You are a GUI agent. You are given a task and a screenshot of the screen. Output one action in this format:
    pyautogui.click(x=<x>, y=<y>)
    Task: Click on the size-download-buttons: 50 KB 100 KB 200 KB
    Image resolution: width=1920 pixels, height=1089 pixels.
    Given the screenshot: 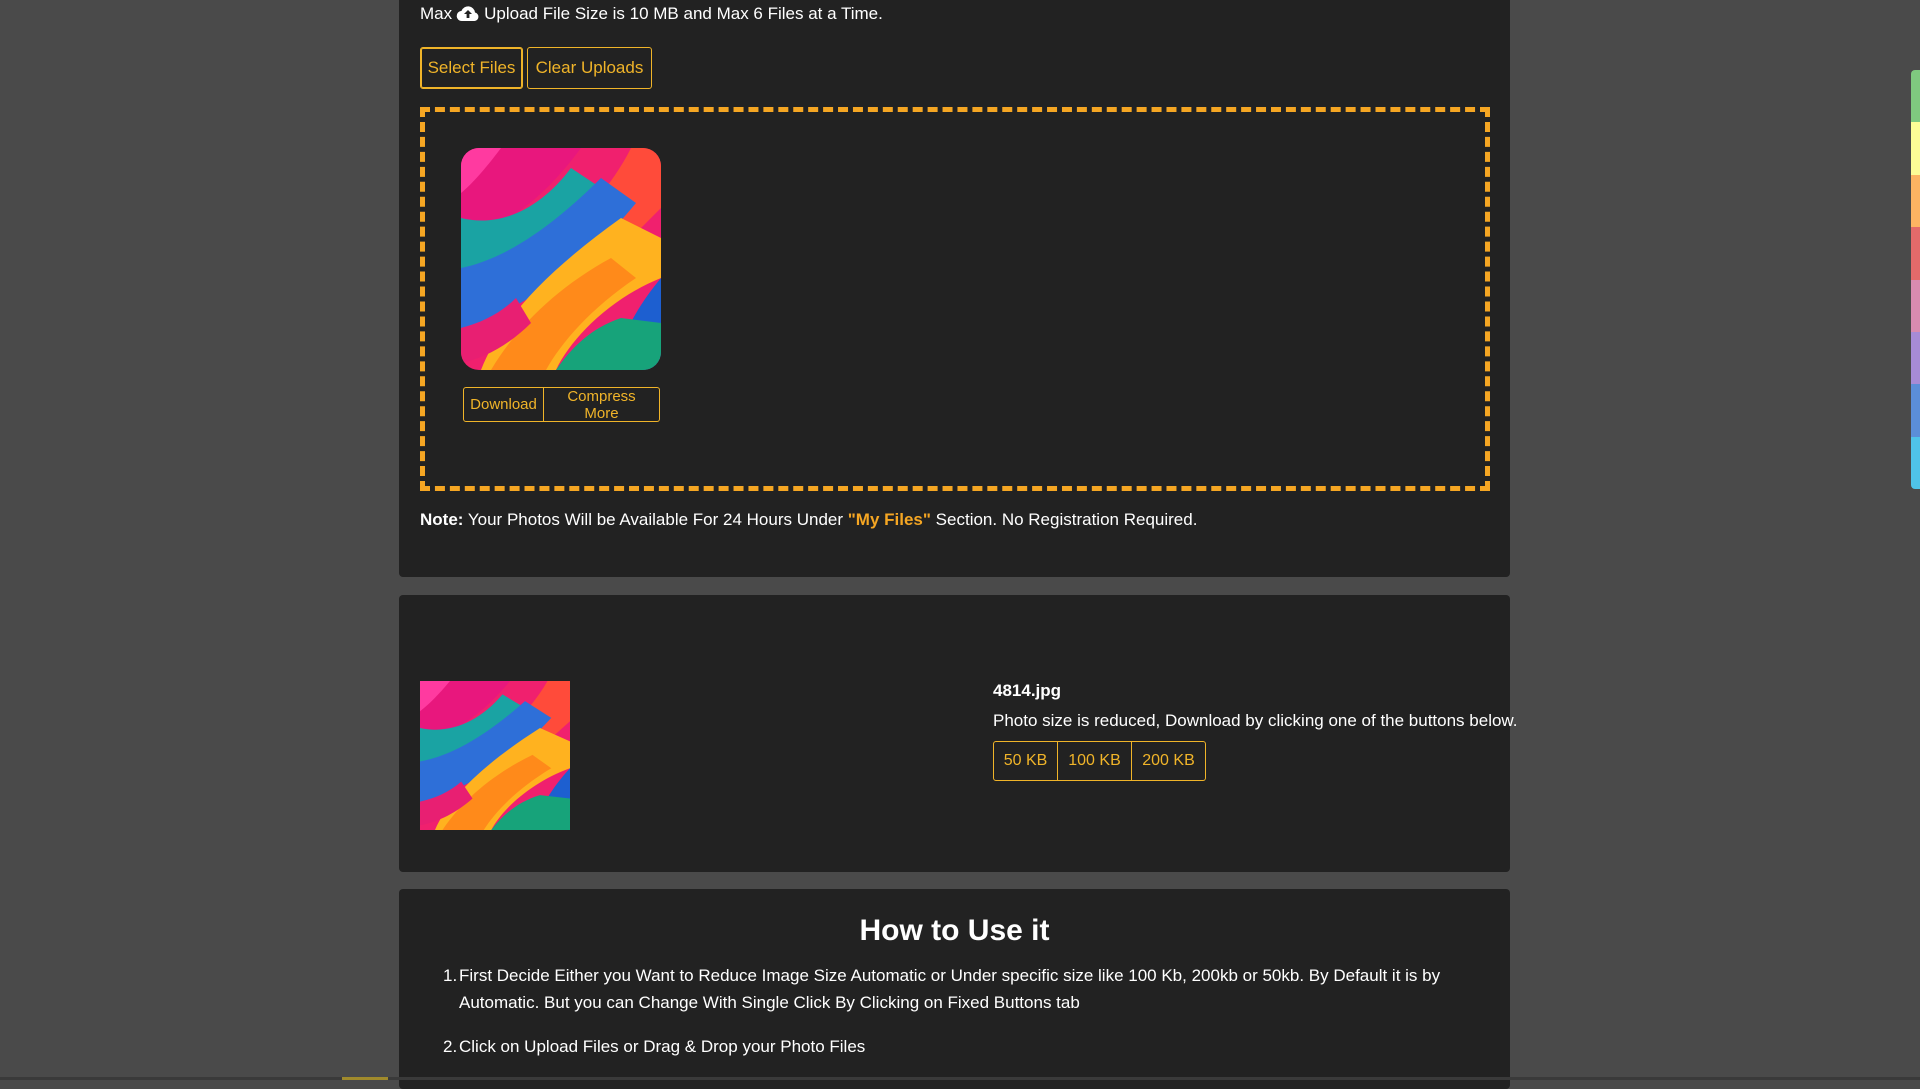 What is the action you would take?
    pyautogui.click(x=1255, y=761)
    